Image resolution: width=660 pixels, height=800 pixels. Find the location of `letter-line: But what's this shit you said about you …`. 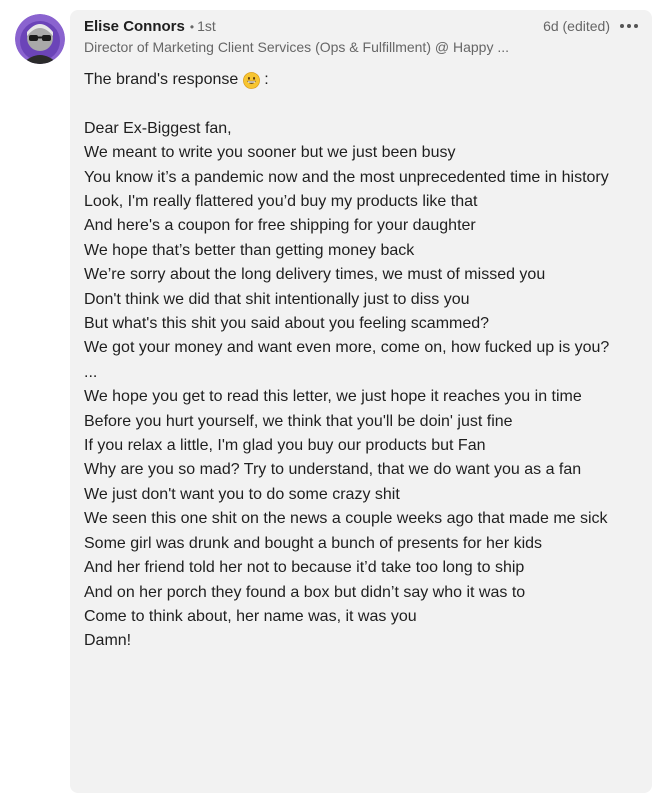

letter-line: But what's this shit you said about you … is located at coordinates (287, 324).